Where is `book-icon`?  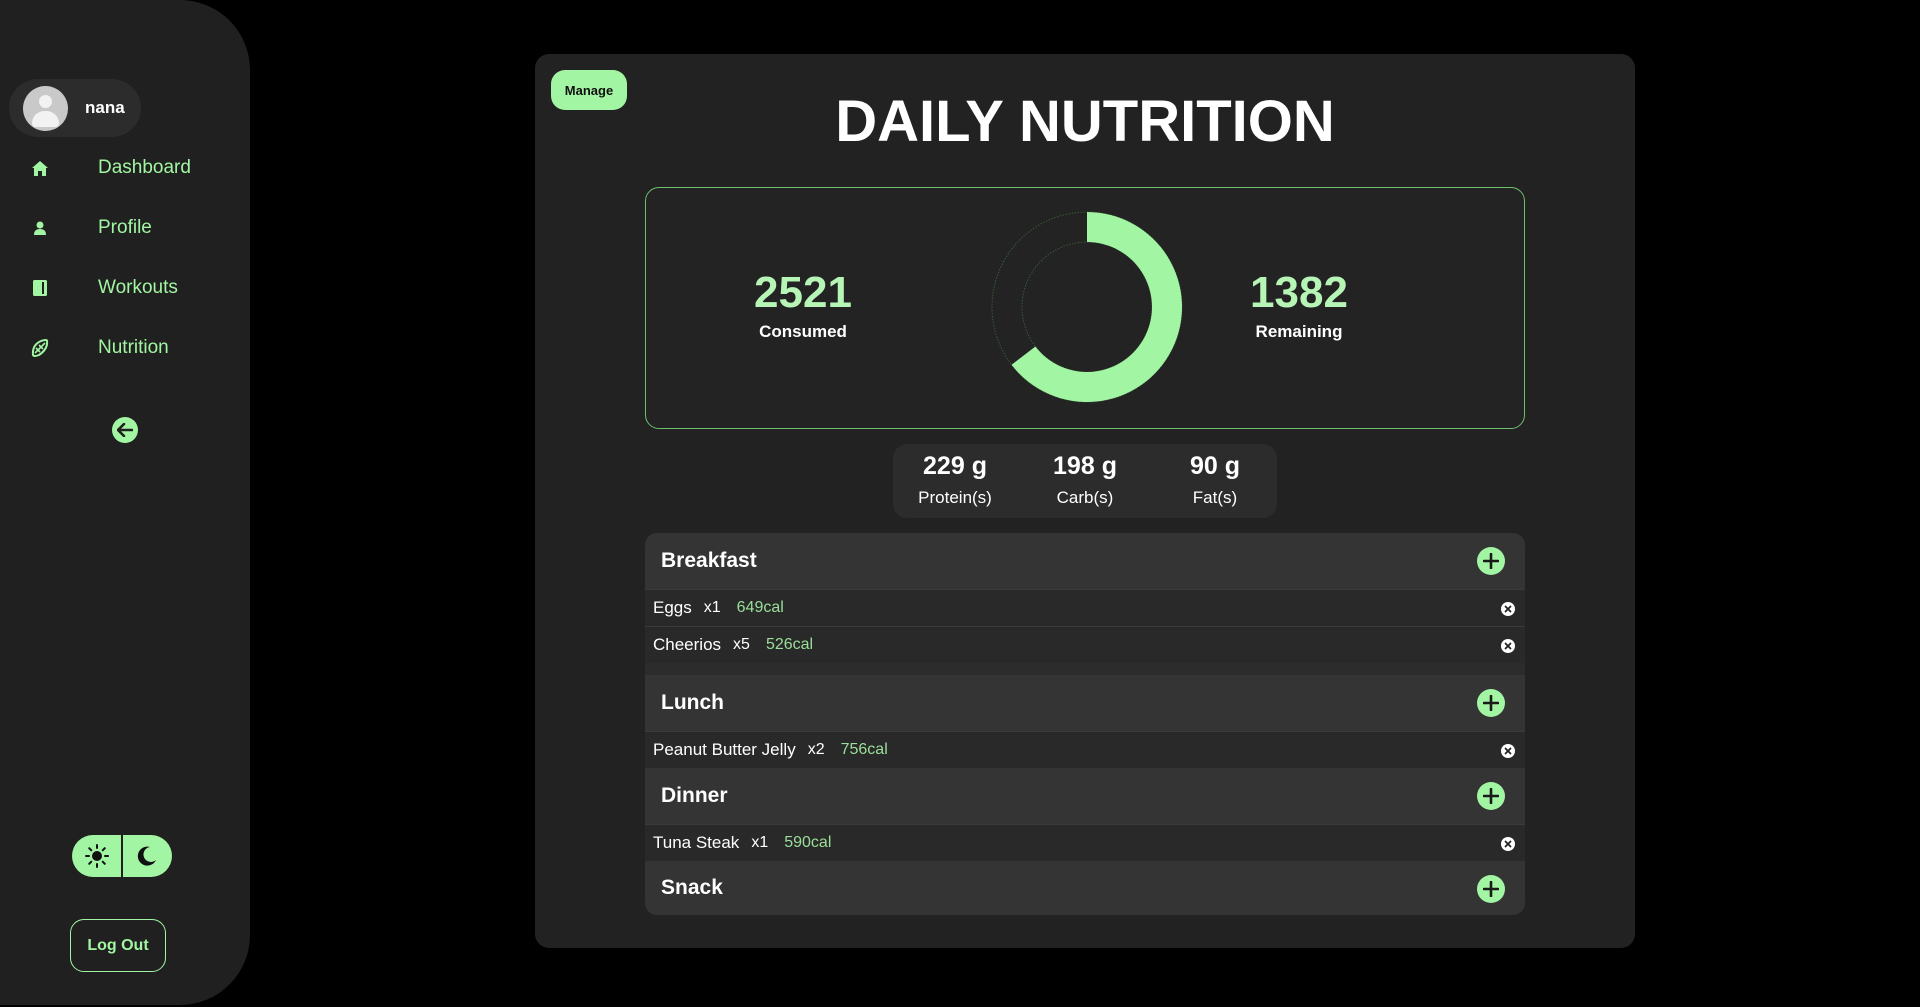 book-icon is located at coordinates (40, 288).